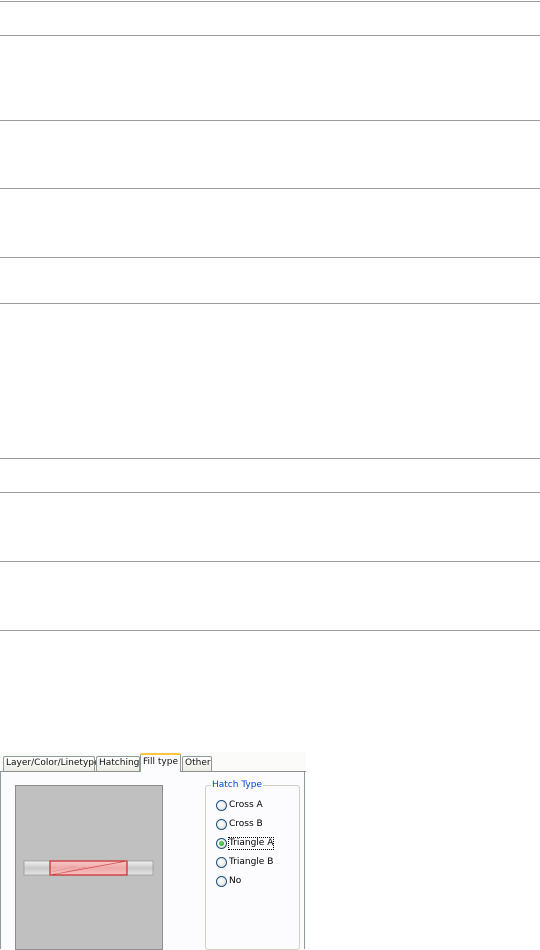 Image resolution: width=540 pixels, height=950 pixels. I want to click on tab-hatching: Hatching, so click(118, 763).